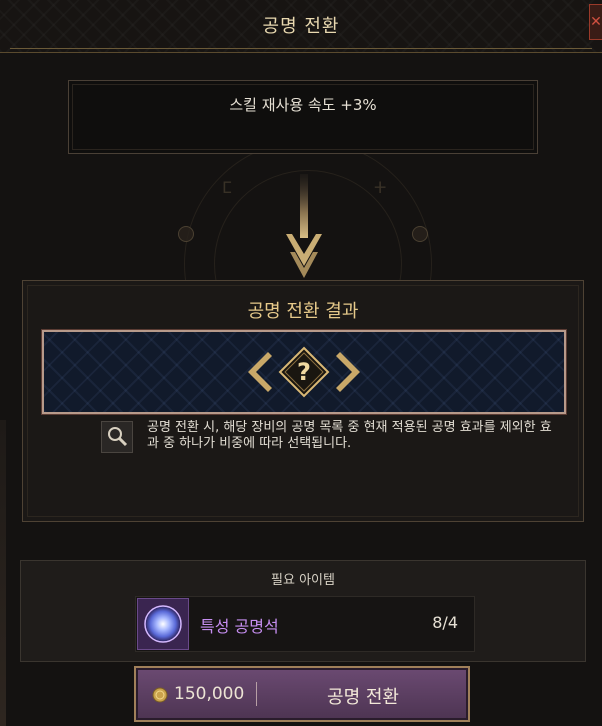  Describe the element at coordinates (445, 622) in the screenshot. I see `required-item-count: 8/4` at that location.